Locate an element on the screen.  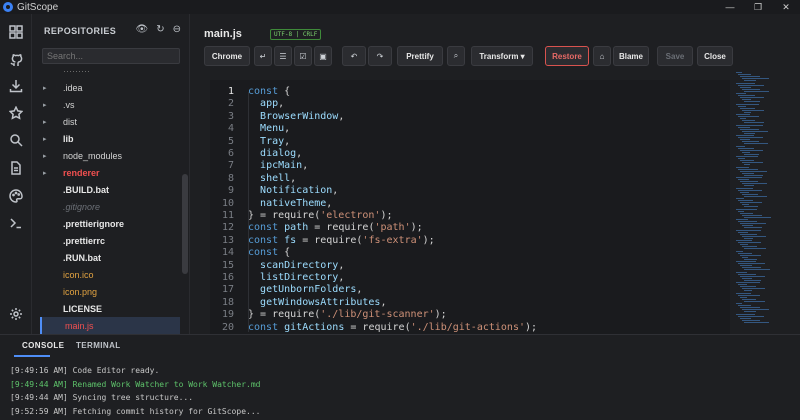
tree-folder: ▸ node_modules is located at coordinates (110, 155).